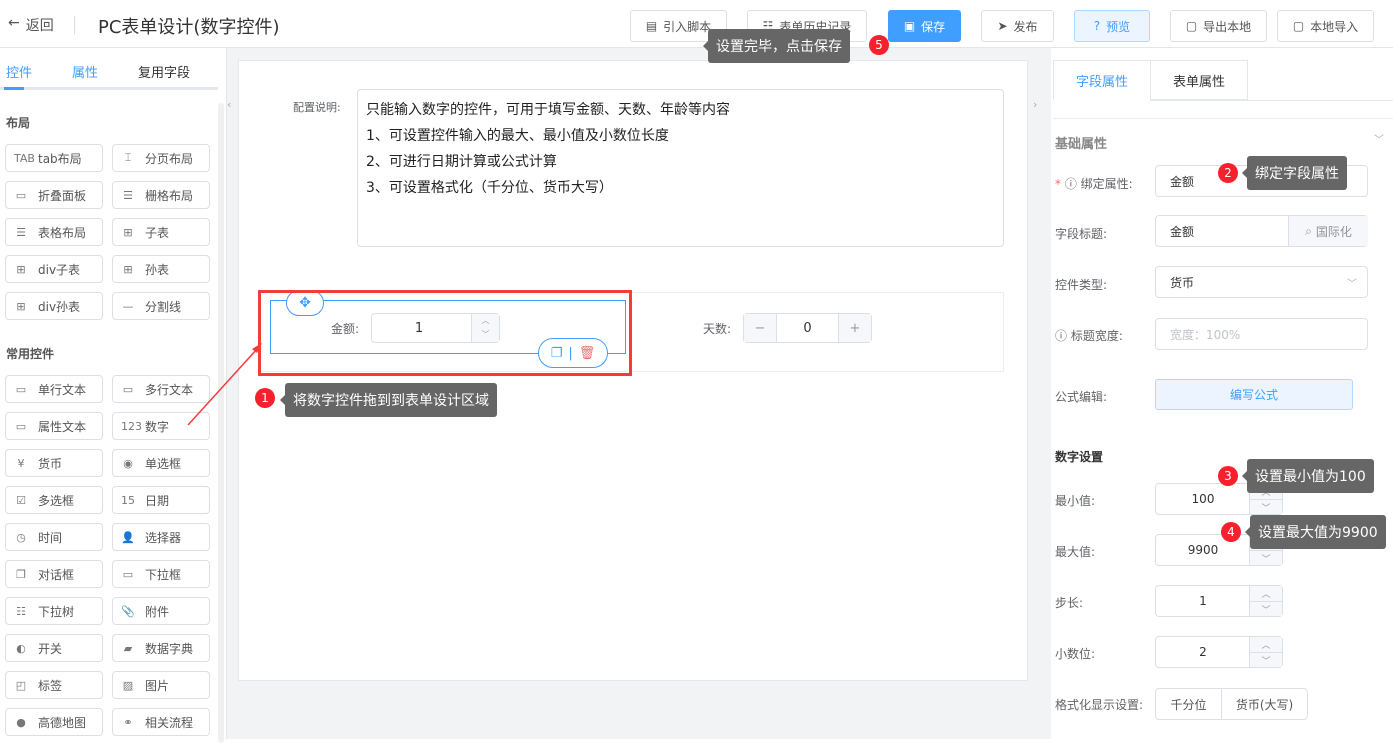  I want to click on bind-label: * ⓘ 绑定属性:, so click(1094, 183).